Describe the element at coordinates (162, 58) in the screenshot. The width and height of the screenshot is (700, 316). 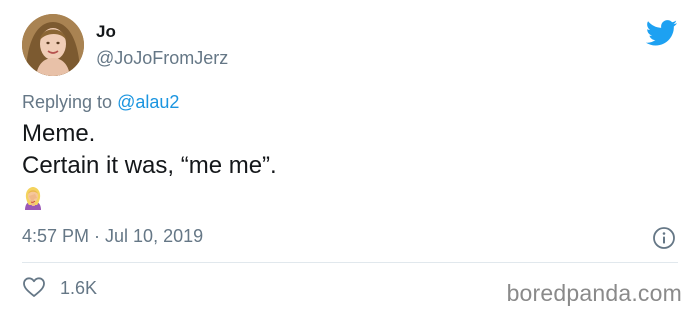
I see `user-handle: @JoJoFromJerz` at that location.